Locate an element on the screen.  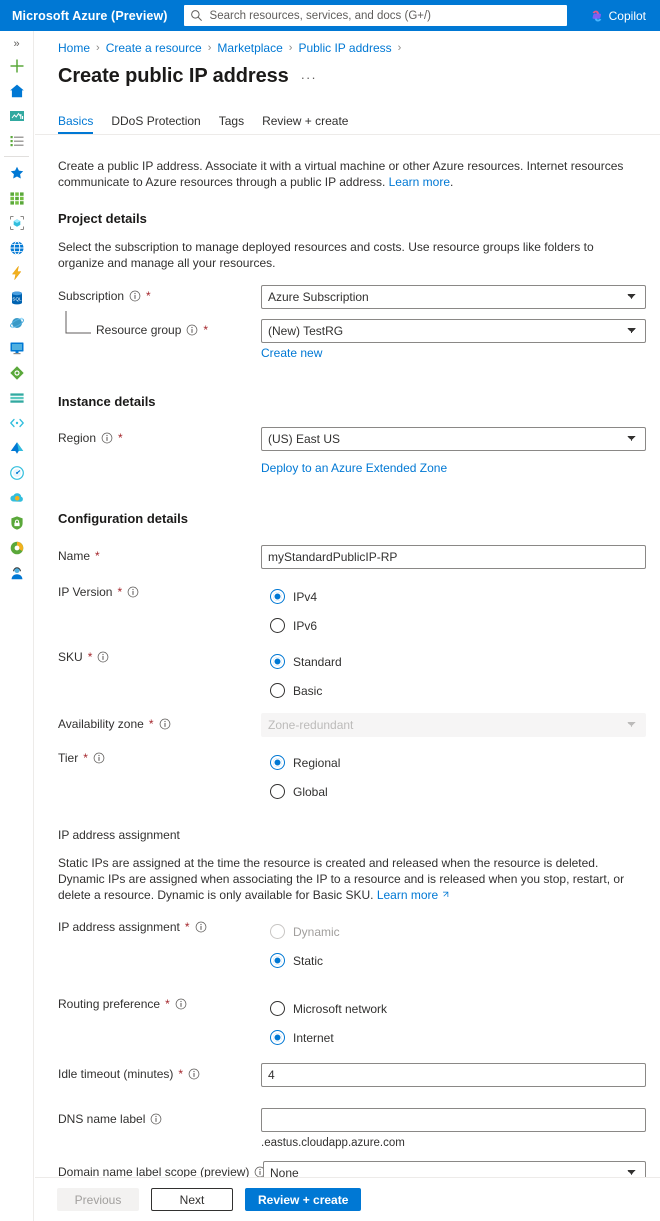
label-sku-text: SKU is located at coordinates (70, 657).